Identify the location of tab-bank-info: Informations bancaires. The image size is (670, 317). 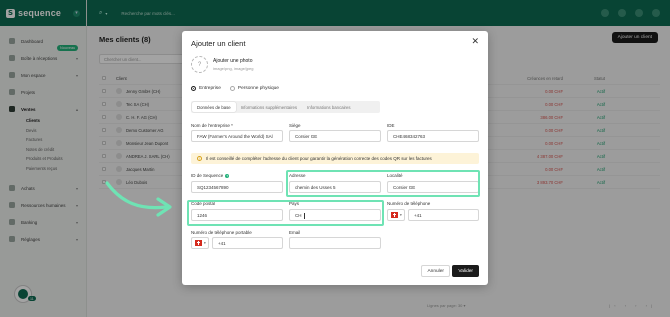
(328, 107).